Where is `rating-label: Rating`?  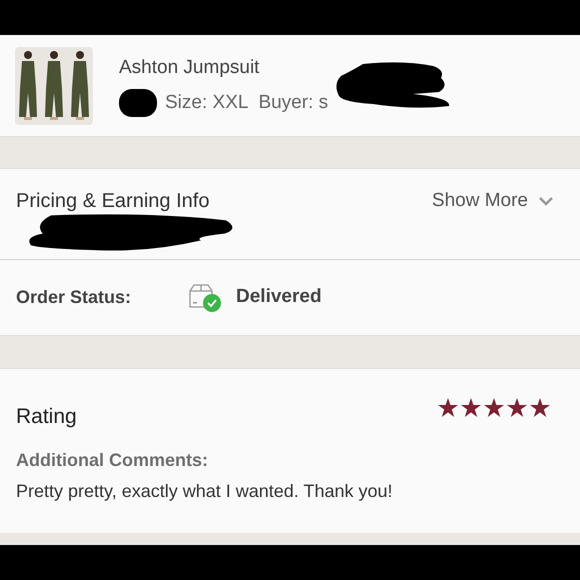
rating-label: Rating is located at coordinates (46, 417).